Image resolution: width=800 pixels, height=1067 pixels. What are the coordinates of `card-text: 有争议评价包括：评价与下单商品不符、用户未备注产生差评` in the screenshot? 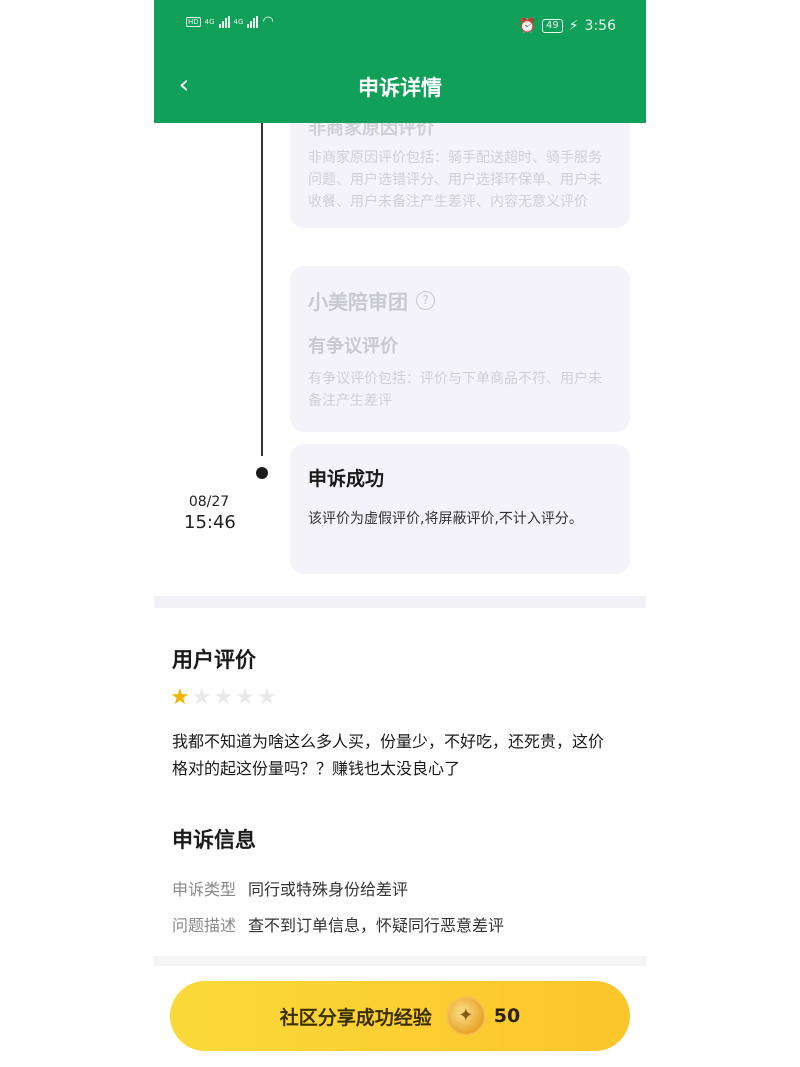 It's located at (455, 390).